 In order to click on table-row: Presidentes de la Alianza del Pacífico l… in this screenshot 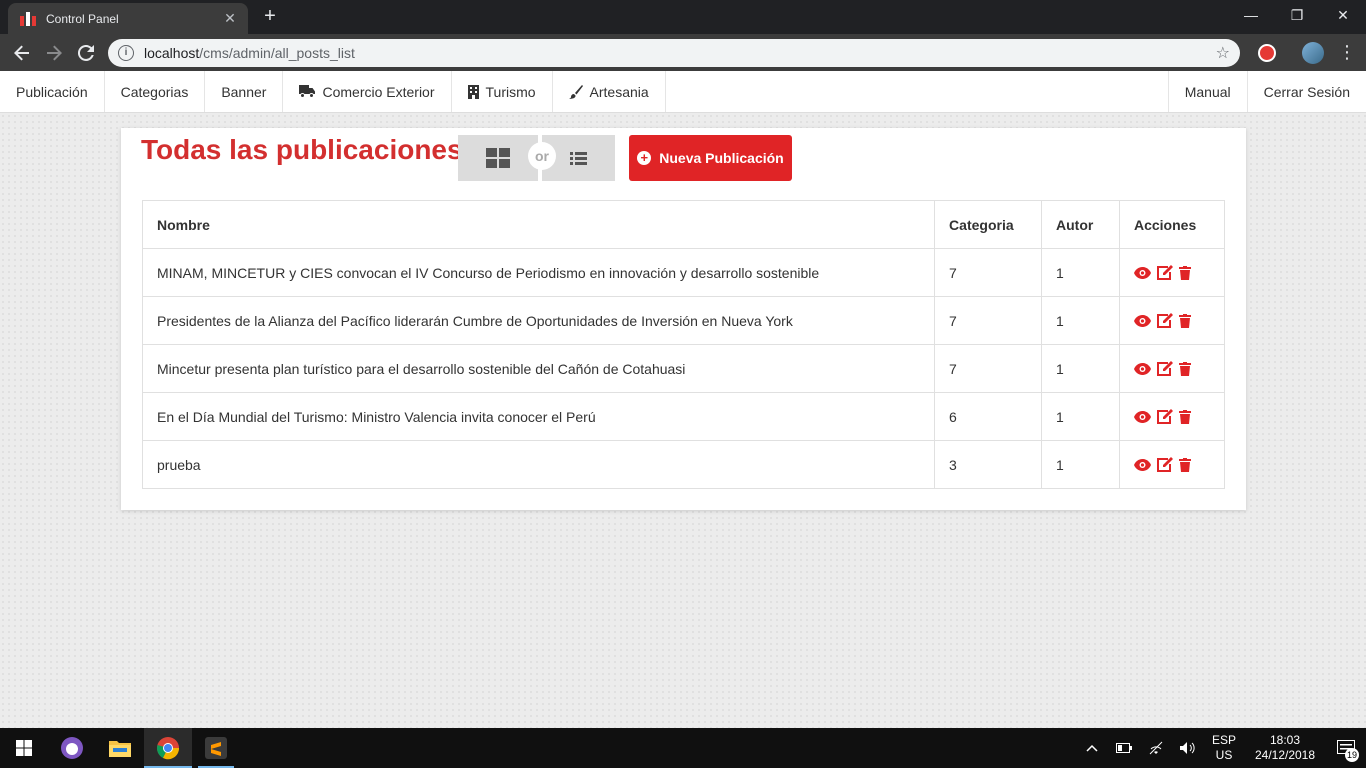, I will do `click(683, 320)`.